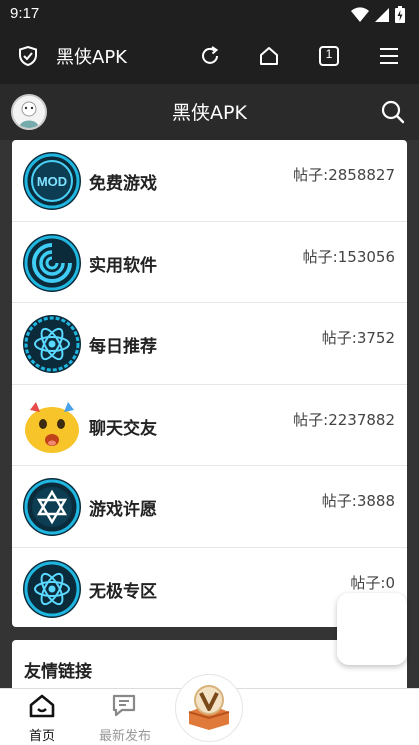  Describe the element at coordinates (52, 426) in the screenshot. I see `emoji-icon` at that location.